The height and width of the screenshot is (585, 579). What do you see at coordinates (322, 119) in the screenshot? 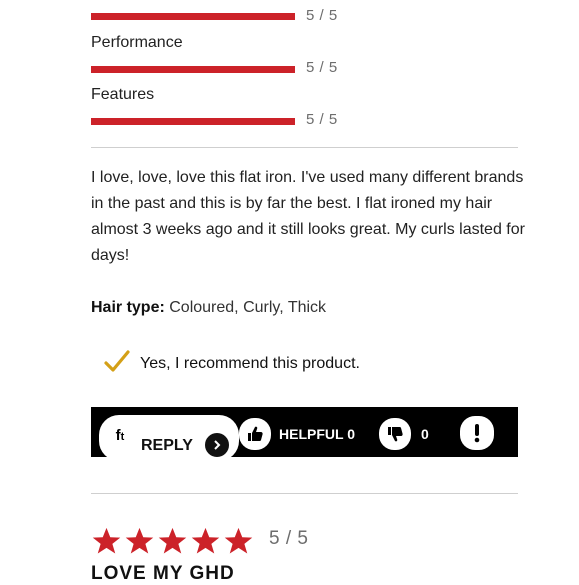
I see `rating-value-features: 5 / 5` at bounding box center [322, 119].